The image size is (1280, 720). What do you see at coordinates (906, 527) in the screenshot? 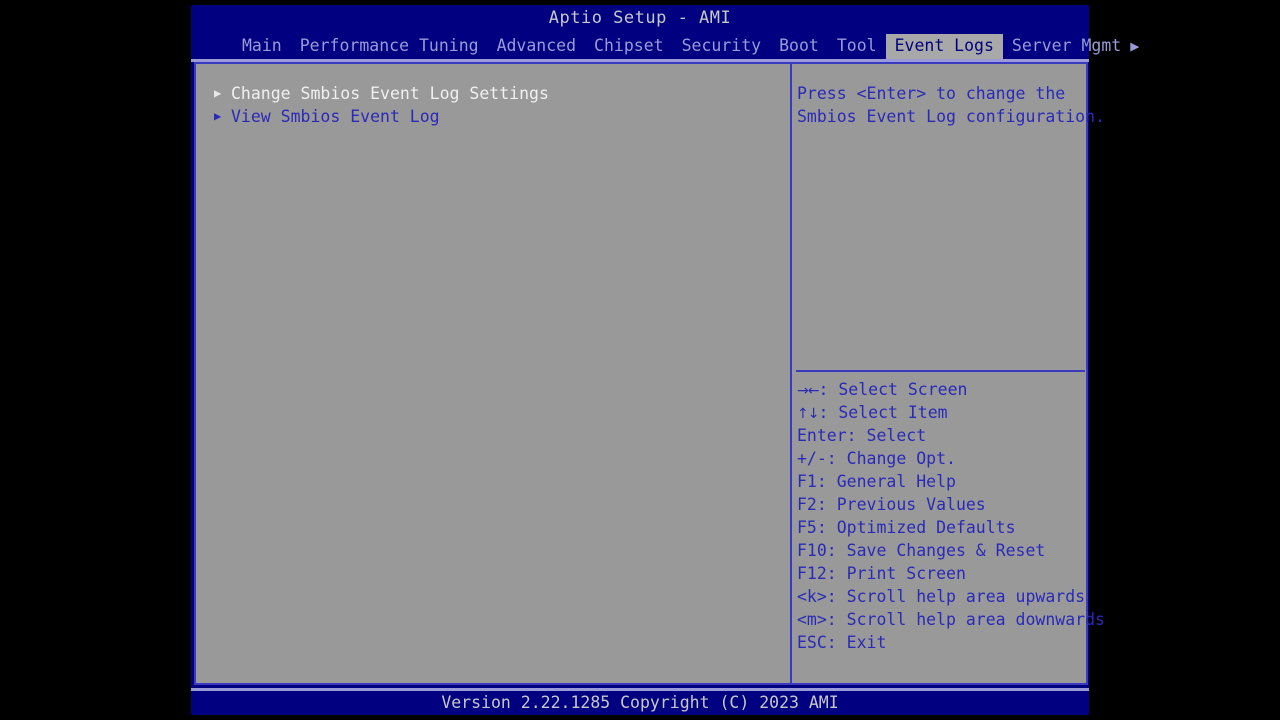
I see `hotkey-label: F5: Optimized Defaults` at bounding box center [906, 527].